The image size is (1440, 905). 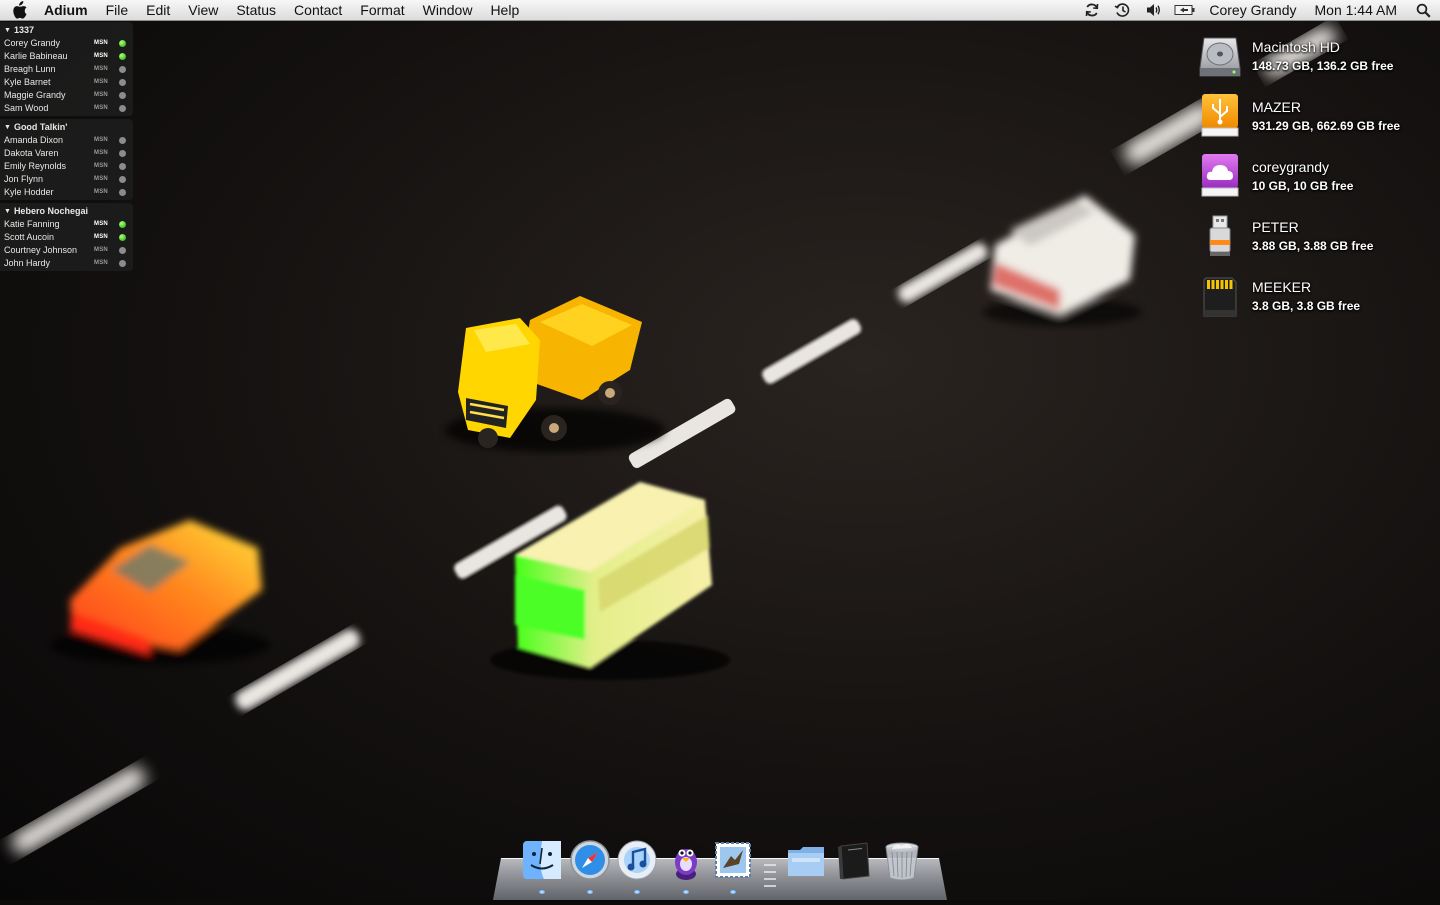 I want to click on apple-menu-icon, so click(x=20, y=10).